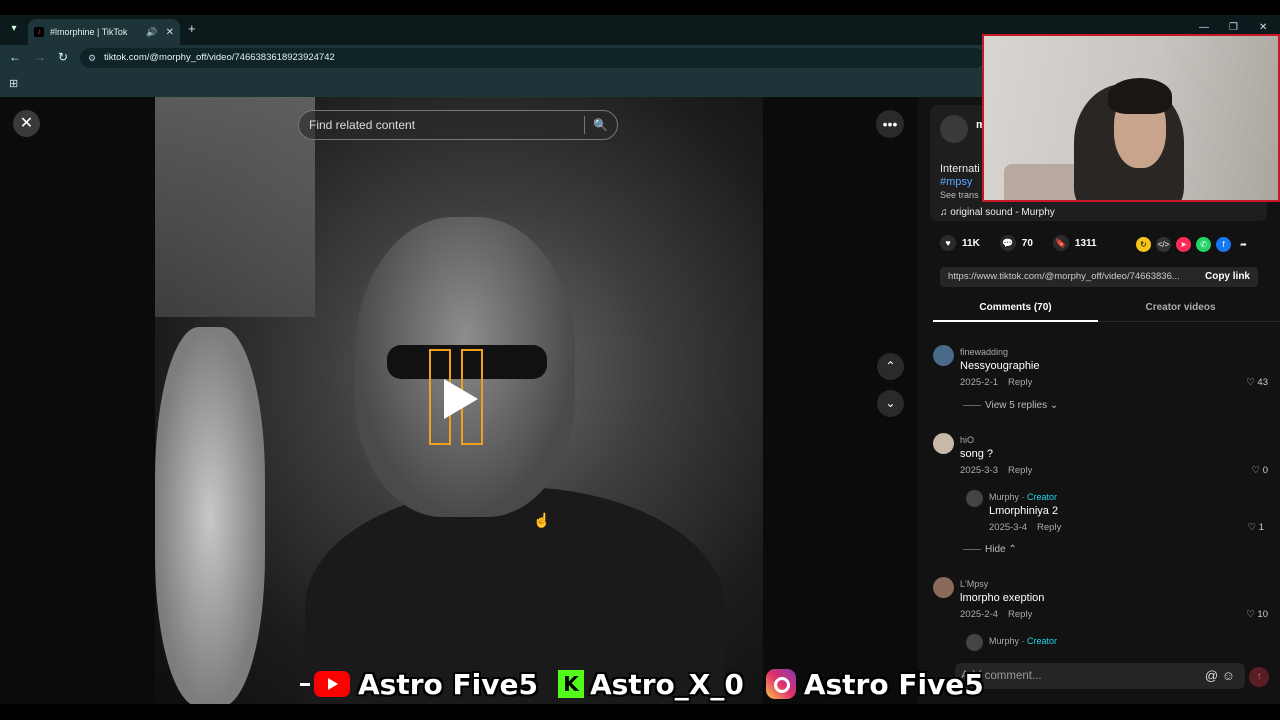  What do you see at coordinates (967, 440) in the screenshot?
I see `commenter-name: hiO` at bounding box center [967, 440].